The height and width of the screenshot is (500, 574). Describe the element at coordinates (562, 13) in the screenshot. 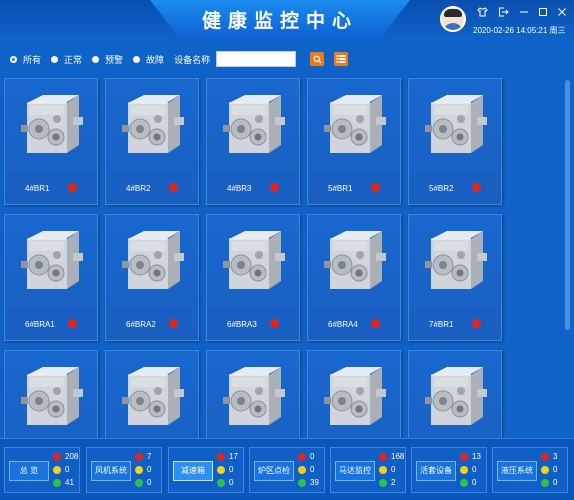

I see `close-icon` at that location.